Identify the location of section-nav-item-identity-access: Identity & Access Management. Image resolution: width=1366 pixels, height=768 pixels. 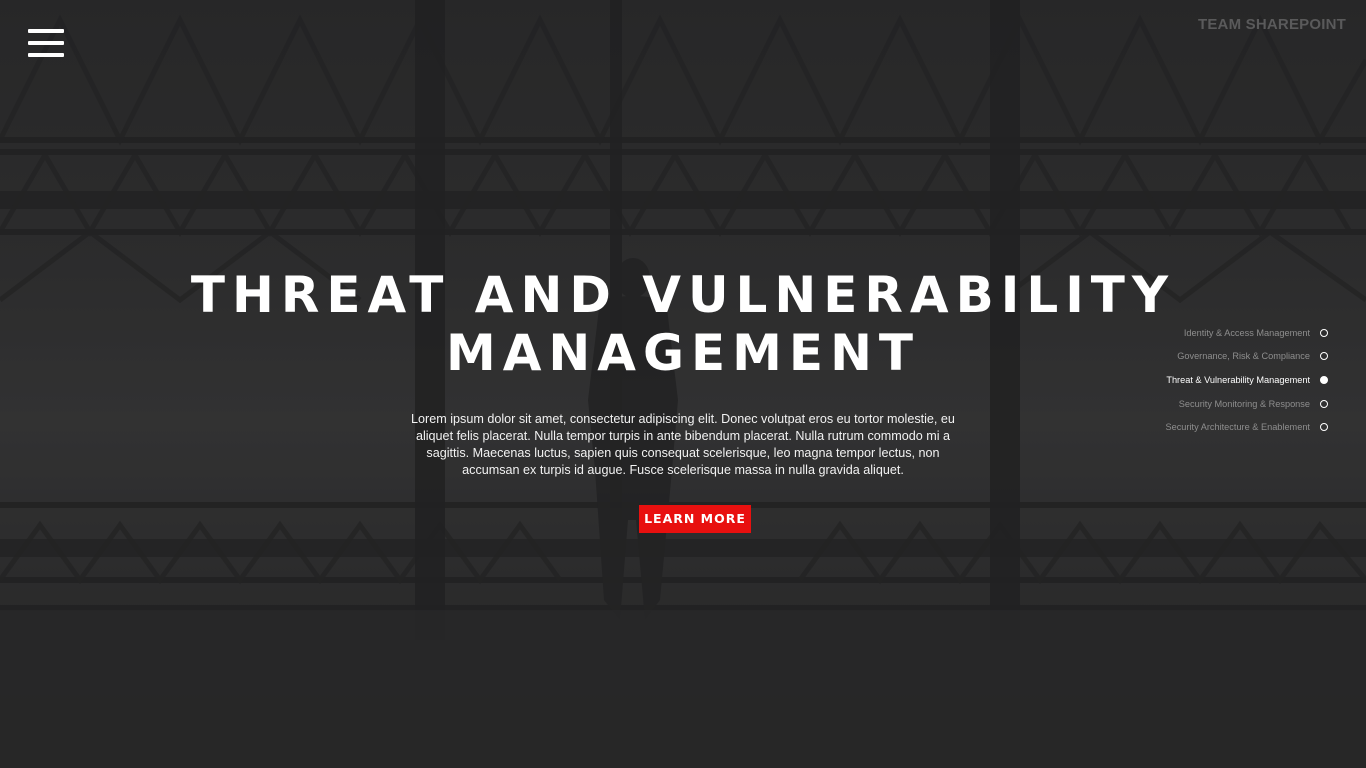
(1246, 333).